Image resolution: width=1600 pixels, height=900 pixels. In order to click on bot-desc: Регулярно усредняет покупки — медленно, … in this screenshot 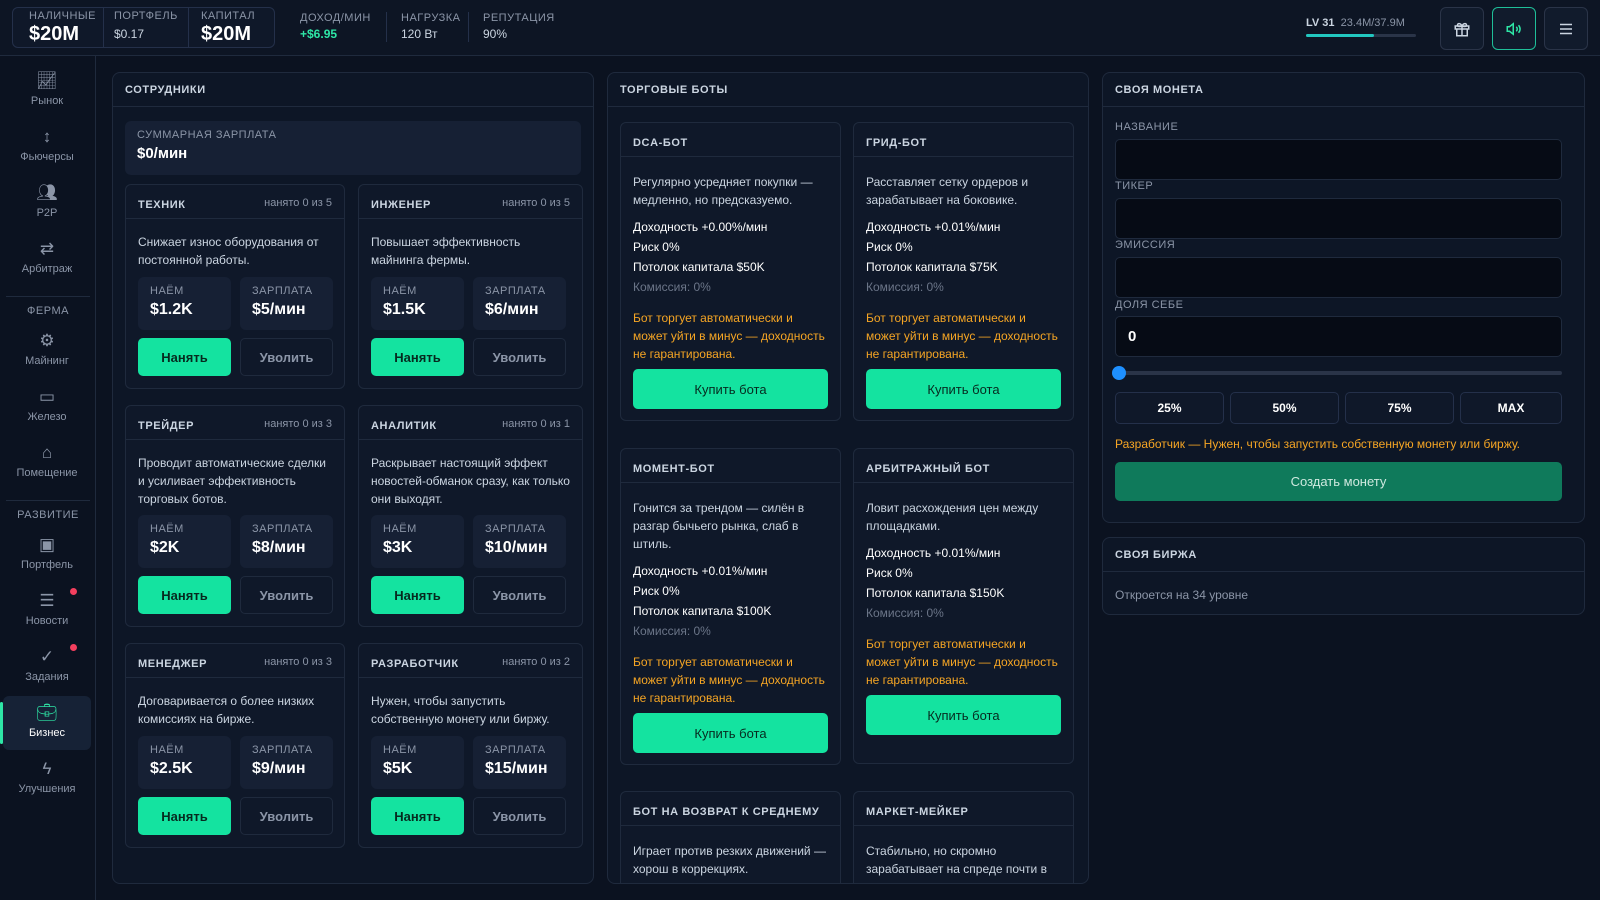, I will do `click(723, 191)`.